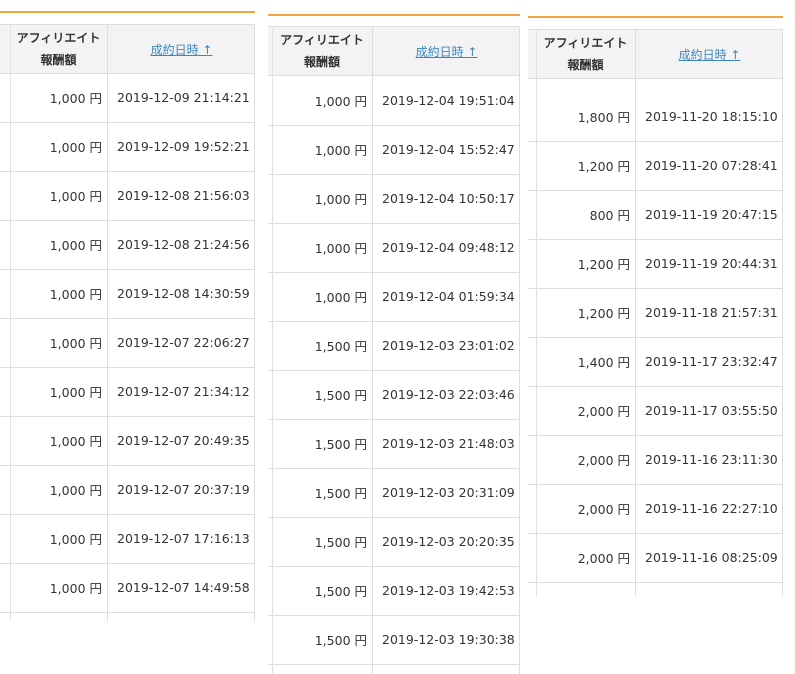 This screenshot has width=795, height=674. I want to click on table-row: 1,000 円 2019-12-04 15:52:47, so click(394, 150).